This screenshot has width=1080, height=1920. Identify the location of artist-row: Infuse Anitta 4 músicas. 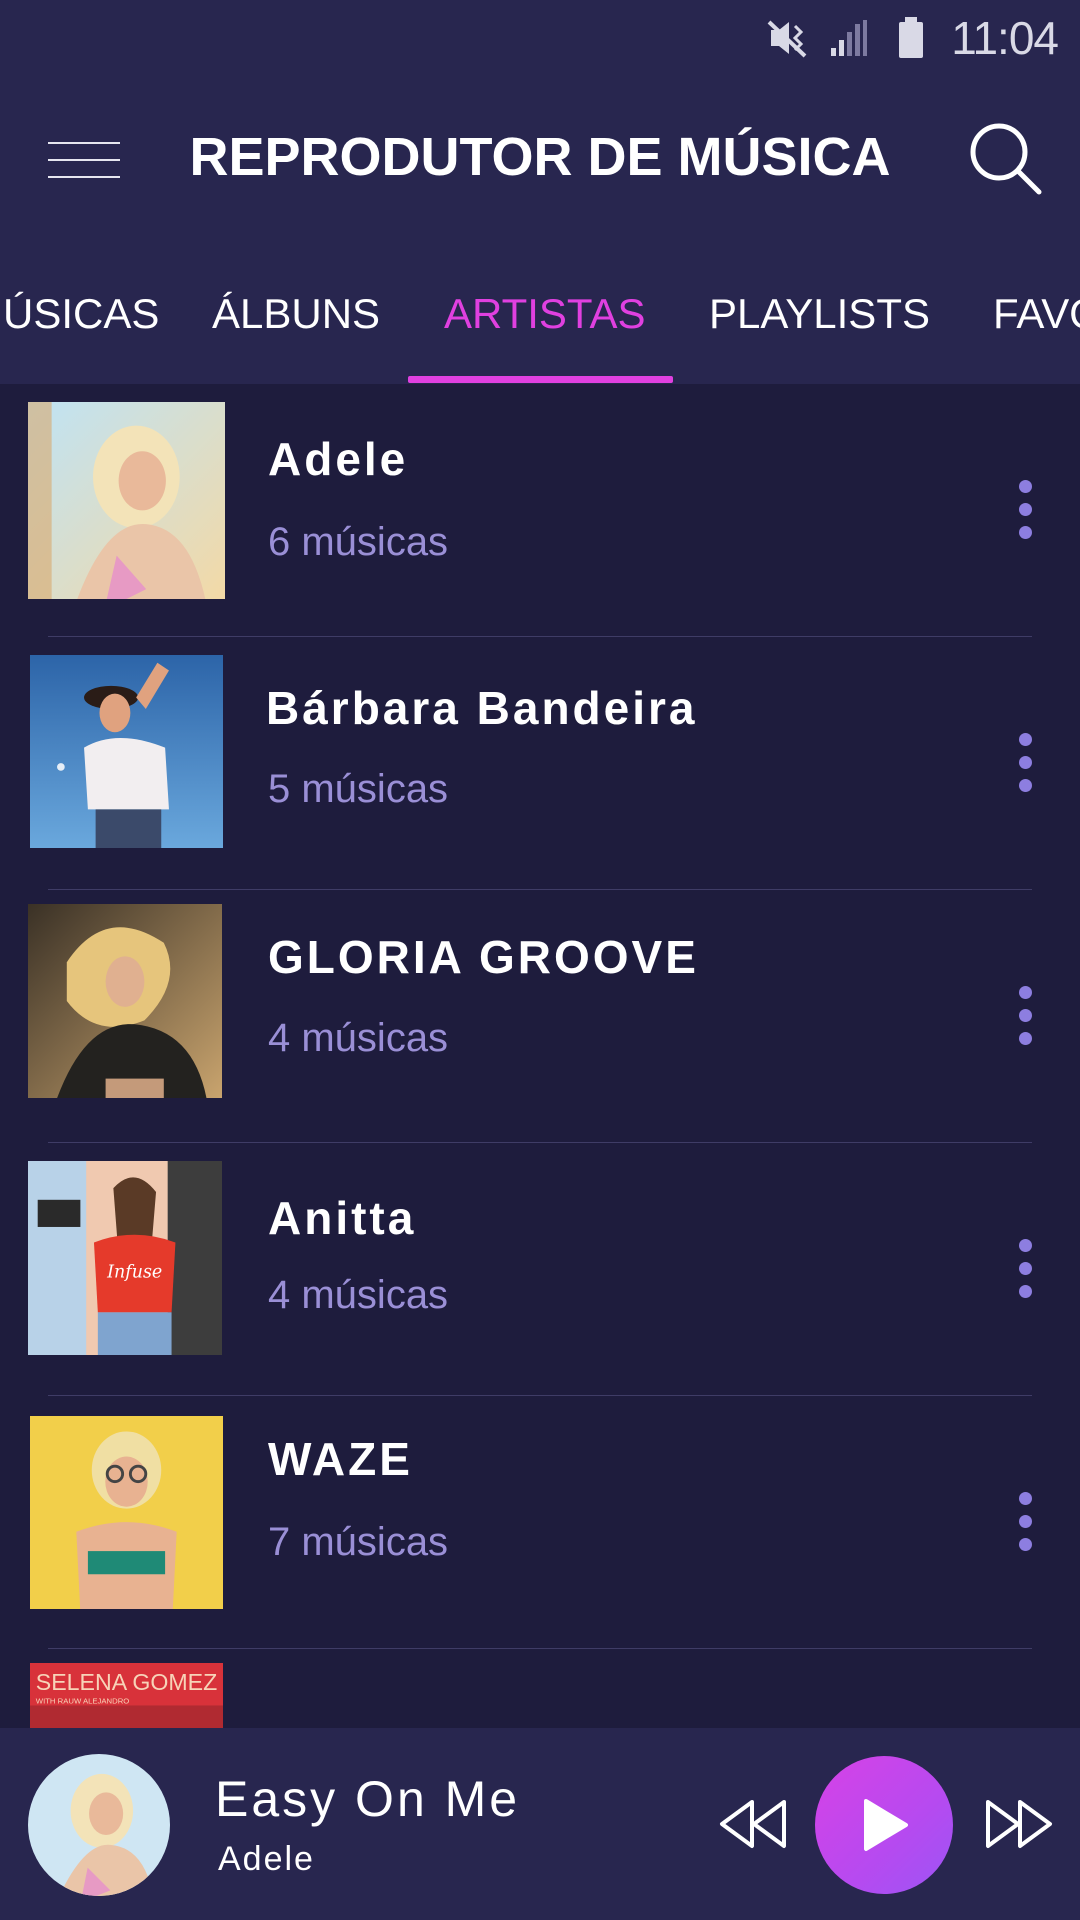
(540, 1269).